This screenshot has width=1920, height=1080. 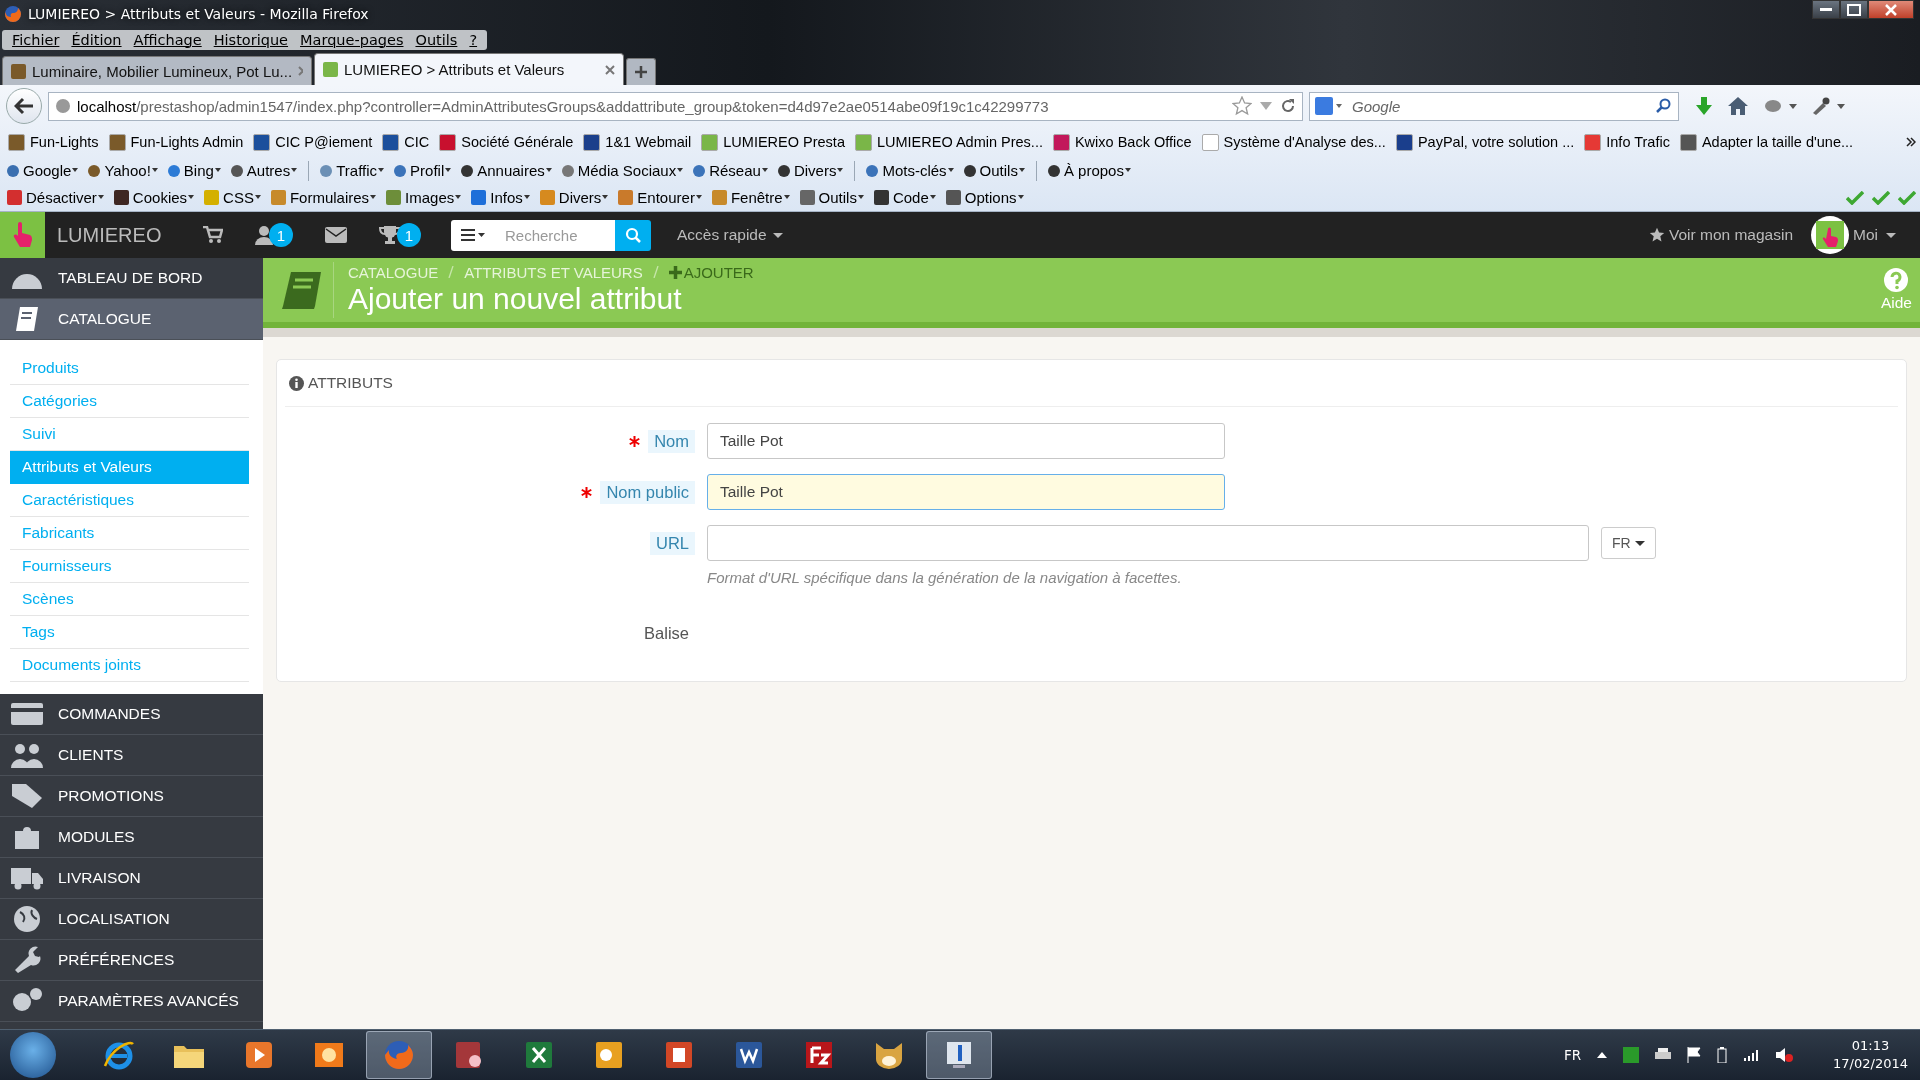 What do you see at coordinates (622, 170) in the screenshot?
I see `toolbar-menu: Média Sociaux` at bounding box center [622, 170].